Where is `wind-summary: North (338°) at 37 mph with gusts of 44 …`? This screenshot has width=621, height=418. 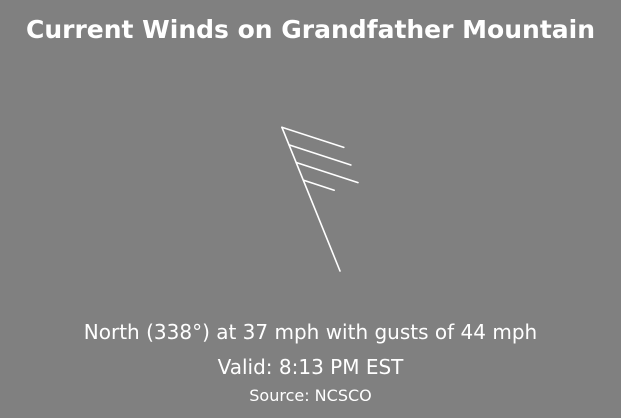 wind-summary: North (338°) at 37 mph with gusts of 44 … is located at coordinates (310, 332).